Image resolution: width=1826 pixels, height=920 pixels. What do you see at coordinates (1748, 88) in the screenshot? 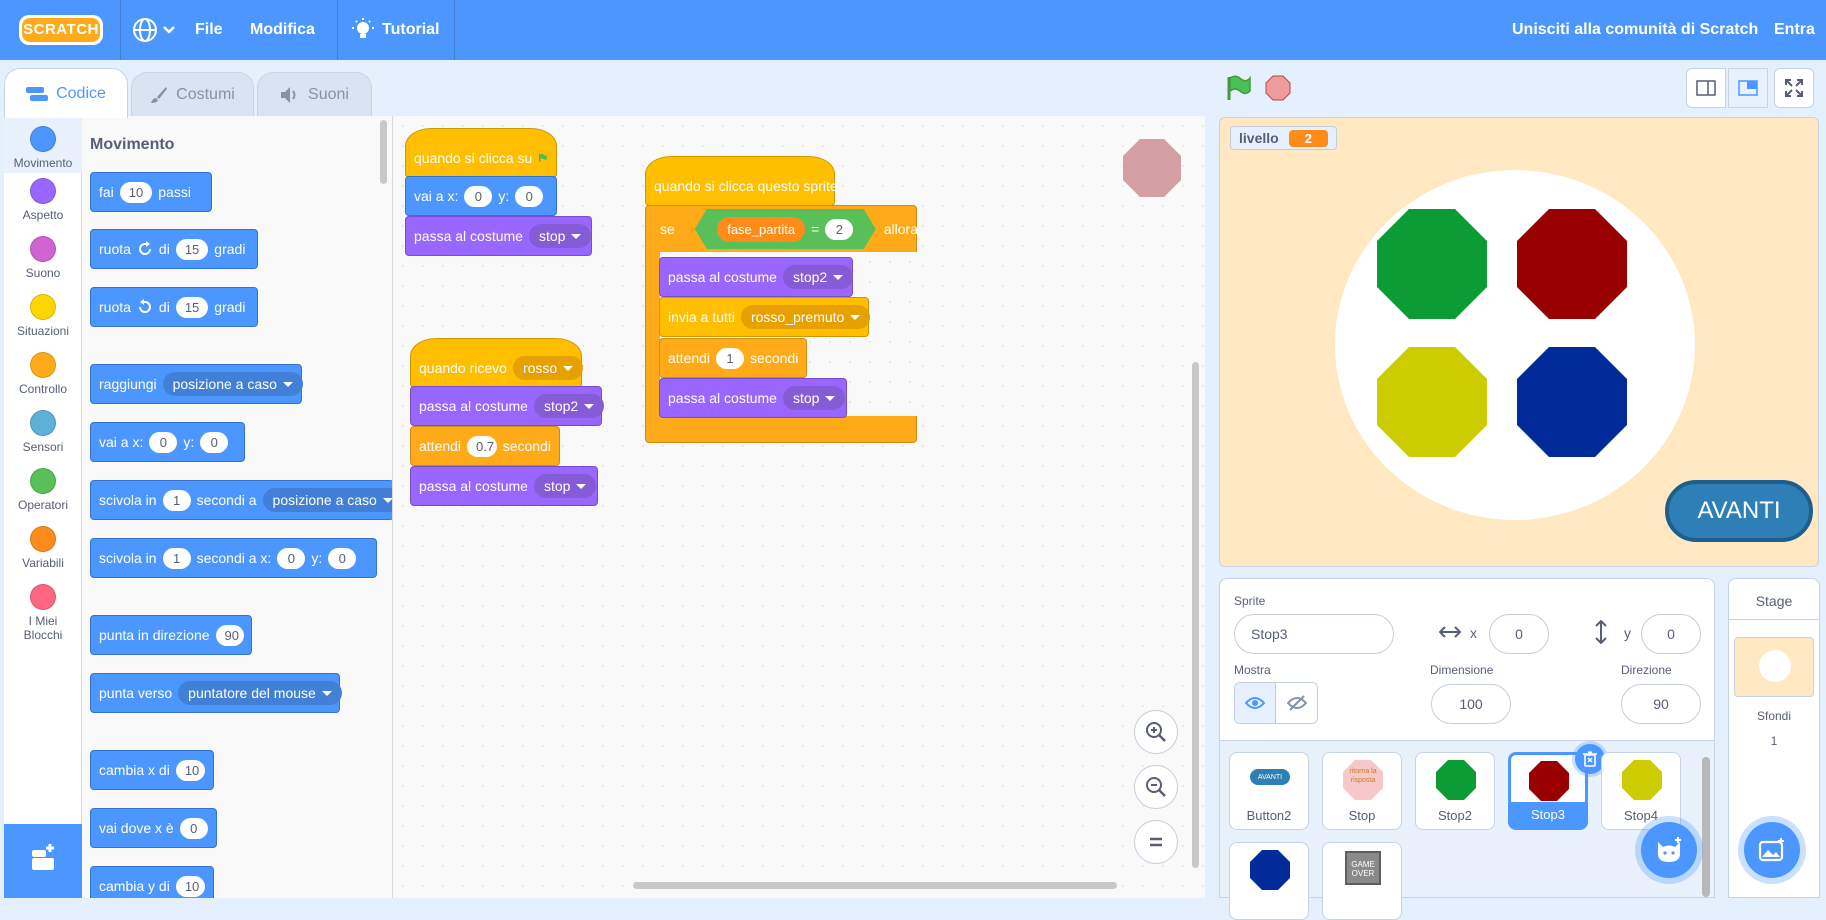
I see `normal-stage-button` at bounding box center [1748, 88].